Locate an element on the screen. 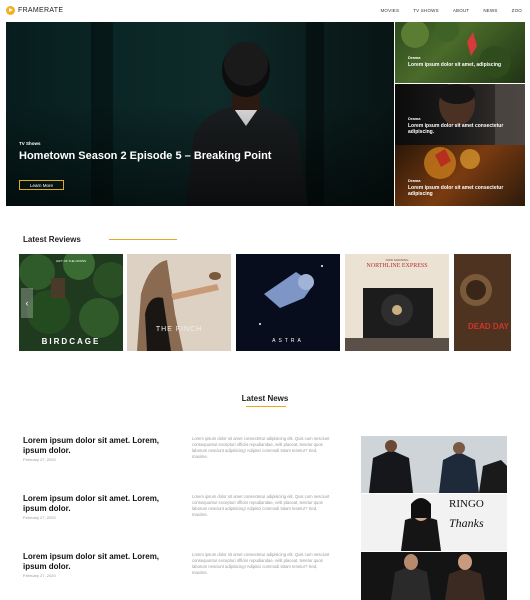  news-image: RINGO Thanks is located at coordinates (434, 522).